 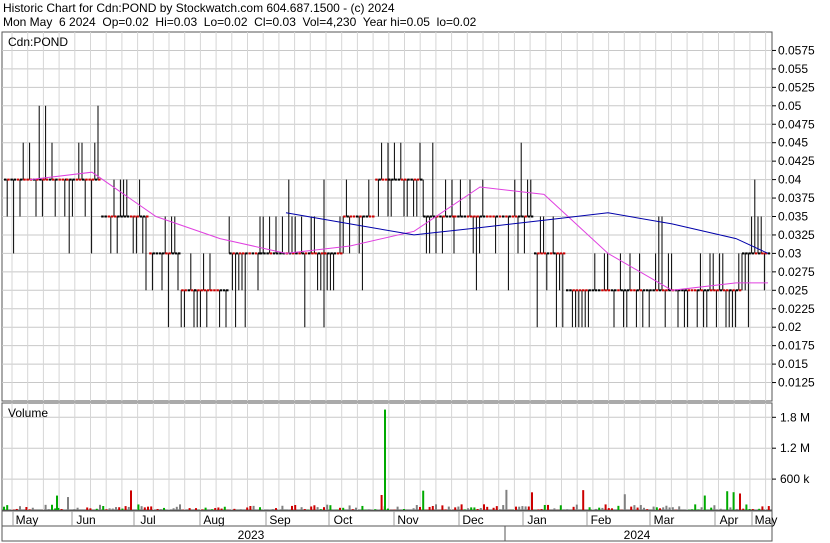 What do you see at coordinates (790, 180) in the screenshot?
I see `price-tick-label: 0.04` at bounding box center [790, 180].